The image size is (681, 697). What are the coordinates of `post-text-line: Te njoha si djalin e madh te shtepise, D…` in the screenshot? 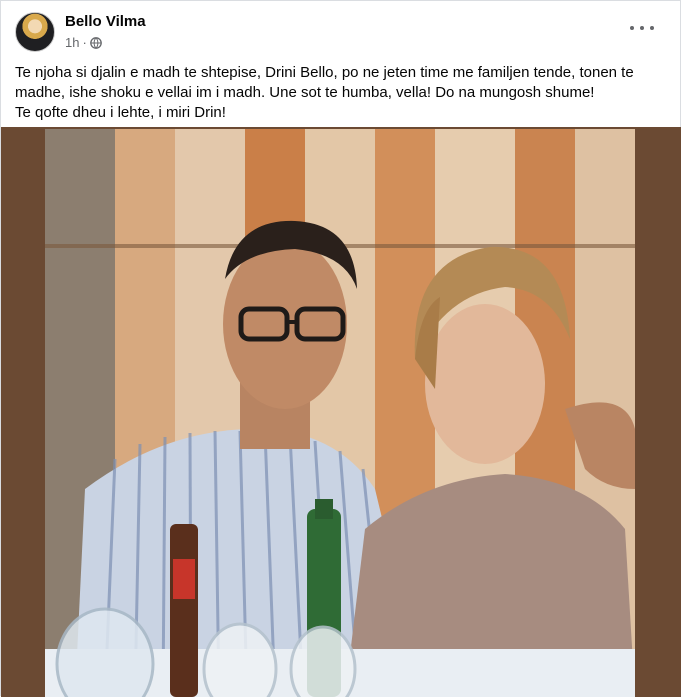 It's located at (324, 82).